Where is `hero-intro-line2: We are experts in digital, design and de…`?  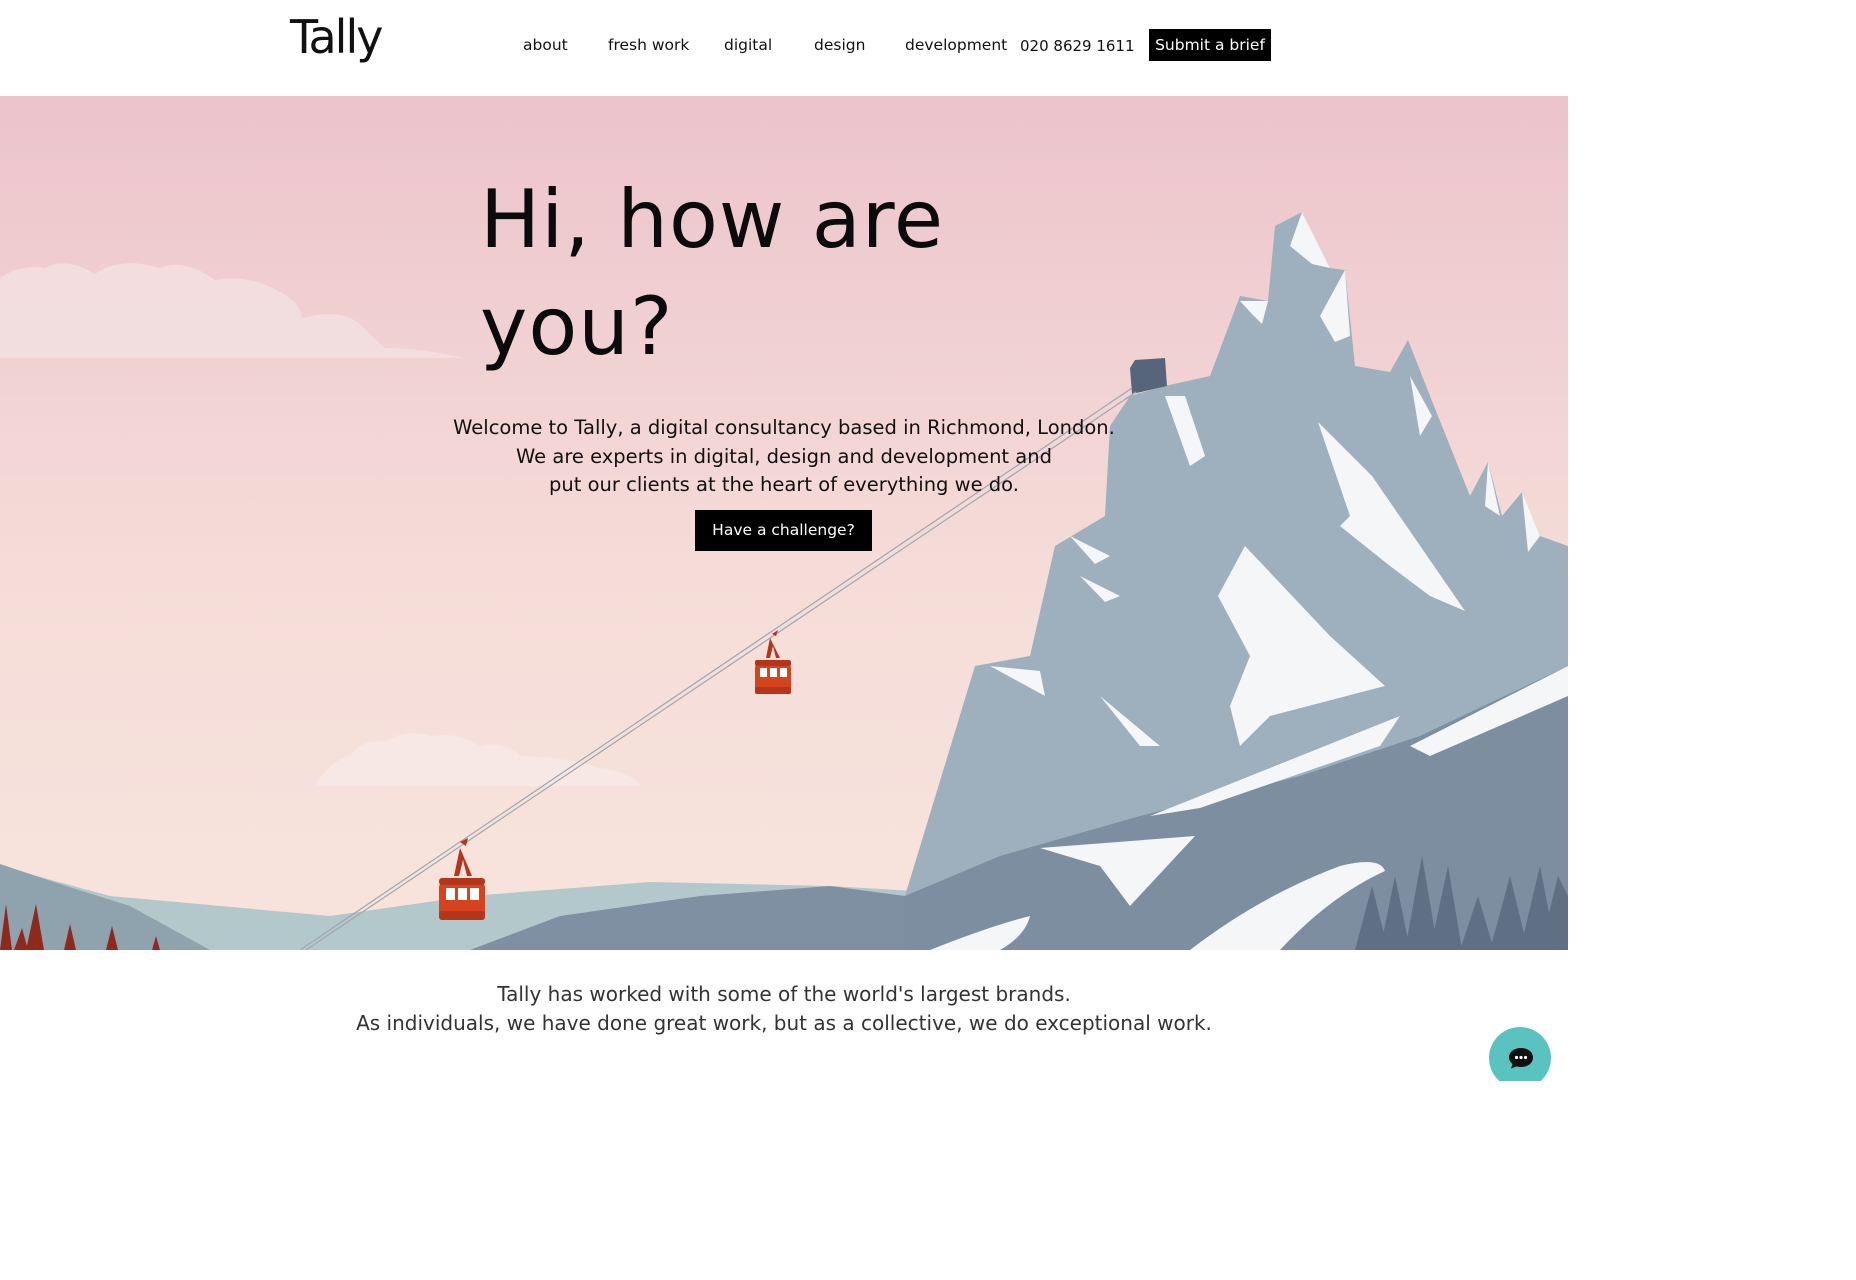
hero-intro-line2: We are experts in digital, design and de… is located at coordinates (784, 456).